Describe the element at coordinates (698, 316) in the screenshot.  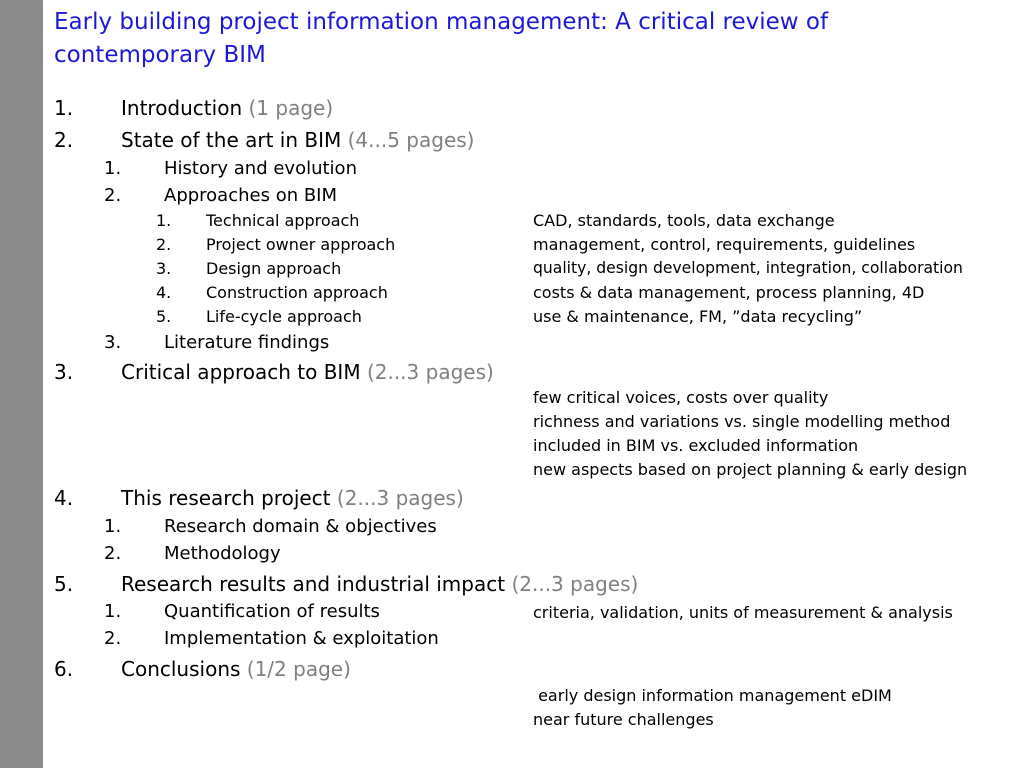
I see `outline-item-2-2-5-note: use & maintenance, FM, ”data recycling”` at that location.